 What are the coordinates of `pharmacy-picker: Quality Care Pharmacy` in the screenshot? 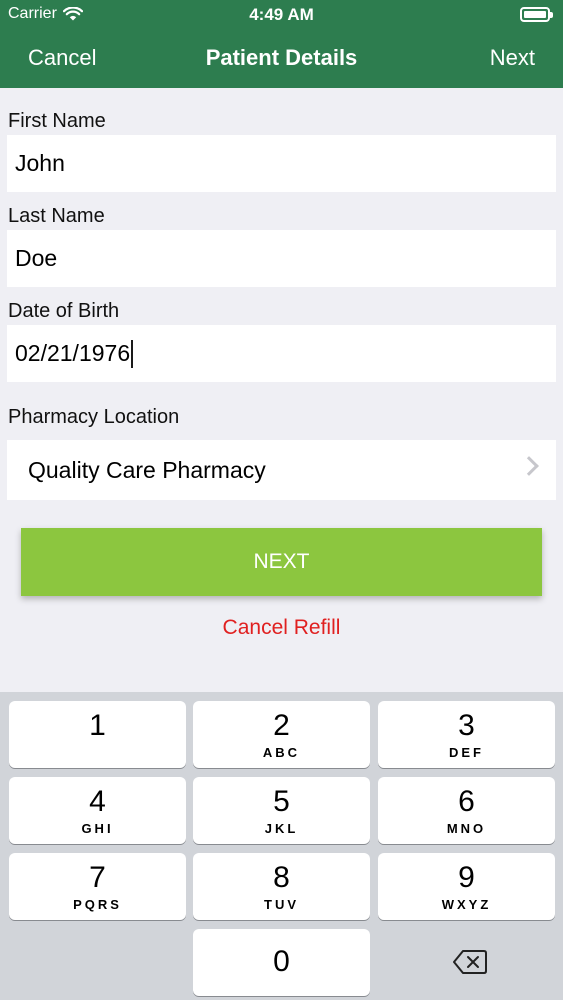 It's located at (281, 470).